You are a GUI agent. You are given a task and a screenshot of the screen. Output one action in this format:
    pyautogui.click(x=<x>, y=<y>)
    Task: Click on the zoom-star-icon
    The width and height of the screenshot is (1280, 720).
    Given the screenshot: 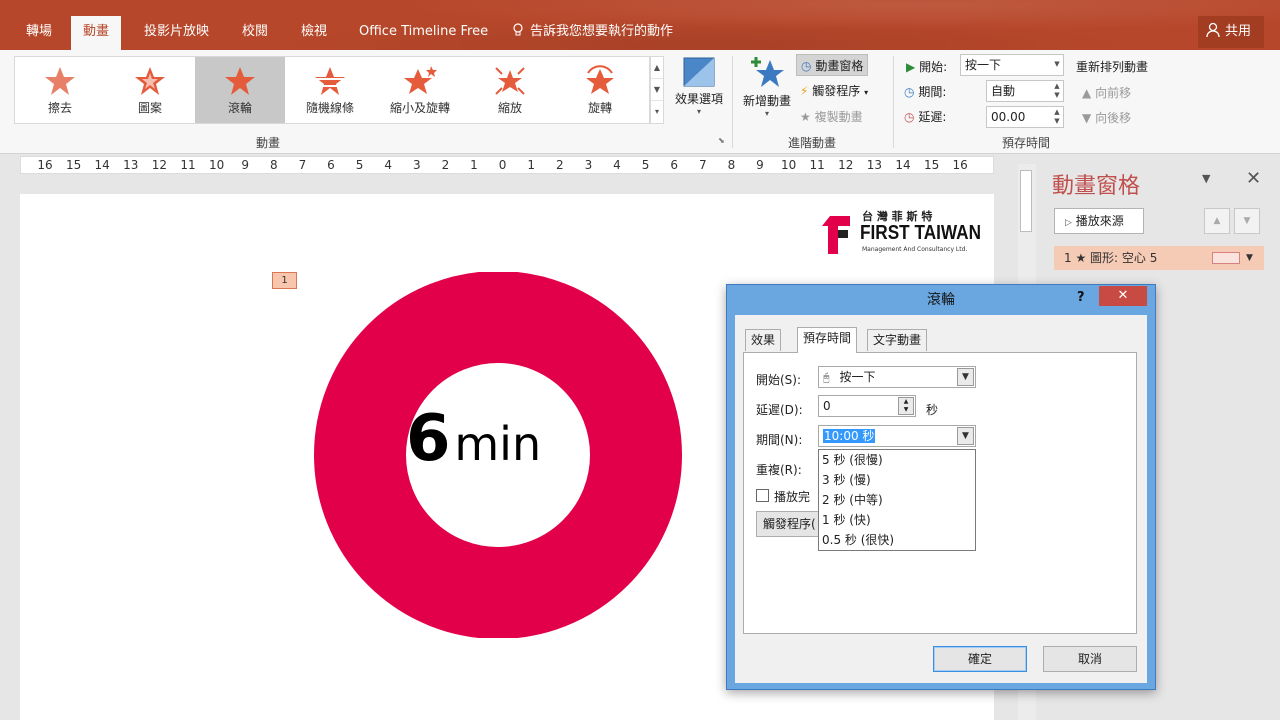 What is the action you would take?
    pyautogui.click(x=510, y=81)
    